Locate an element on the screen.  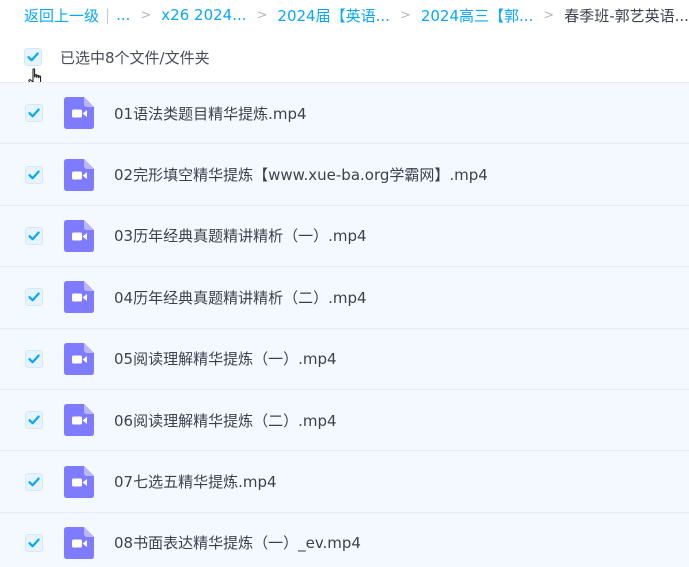
file-row: 05阅读理解精华提炼（一）.mp4 is located at coordinates (344, 358).